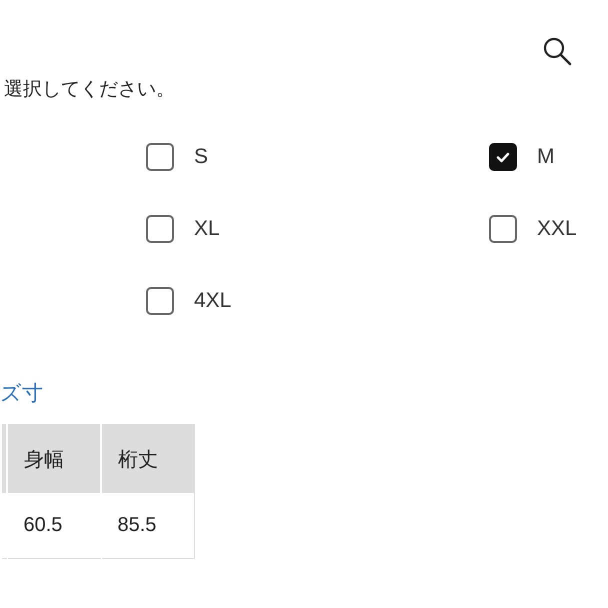 Image resolution: width=608 pixels, height=608 pixels. I want to click on instruction-text: 選択してください。, so click(89, 90).